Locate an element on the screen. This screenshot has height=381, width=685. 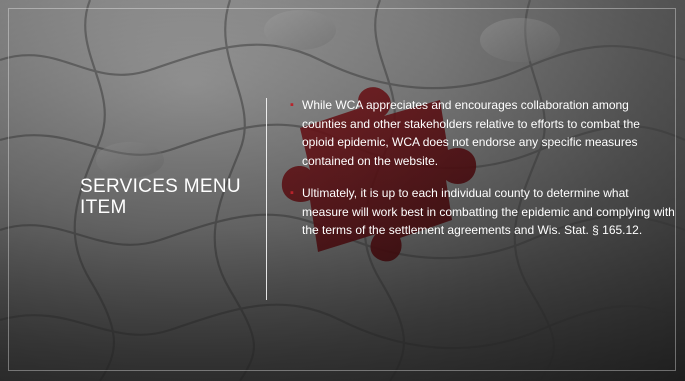
vertical-divider is located at coordinates (266, 199).